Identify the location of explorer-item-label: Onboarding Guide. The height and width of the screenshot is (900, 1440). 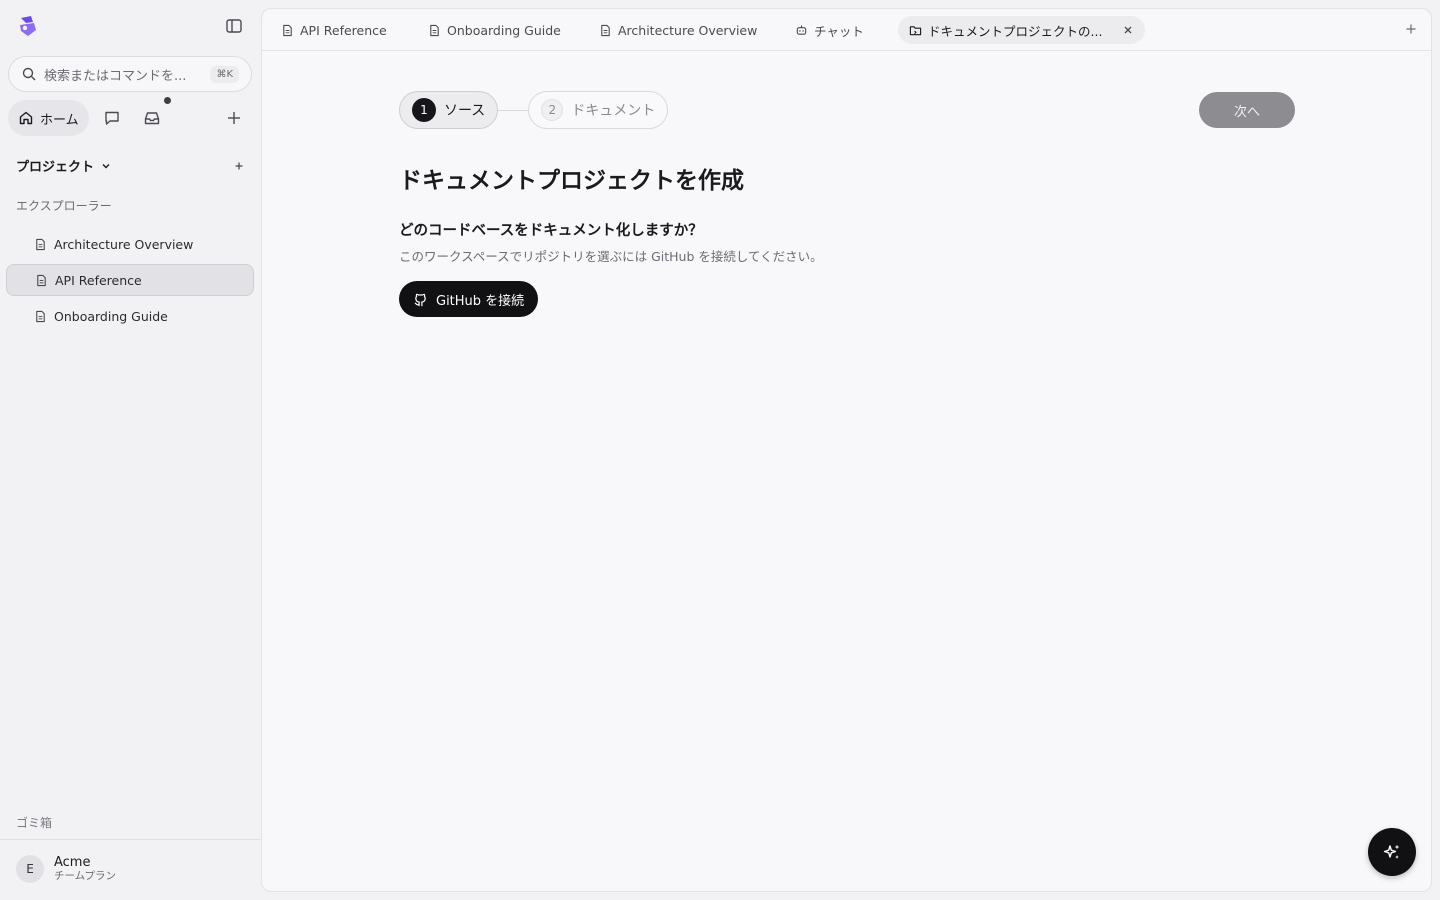
(111, 316).